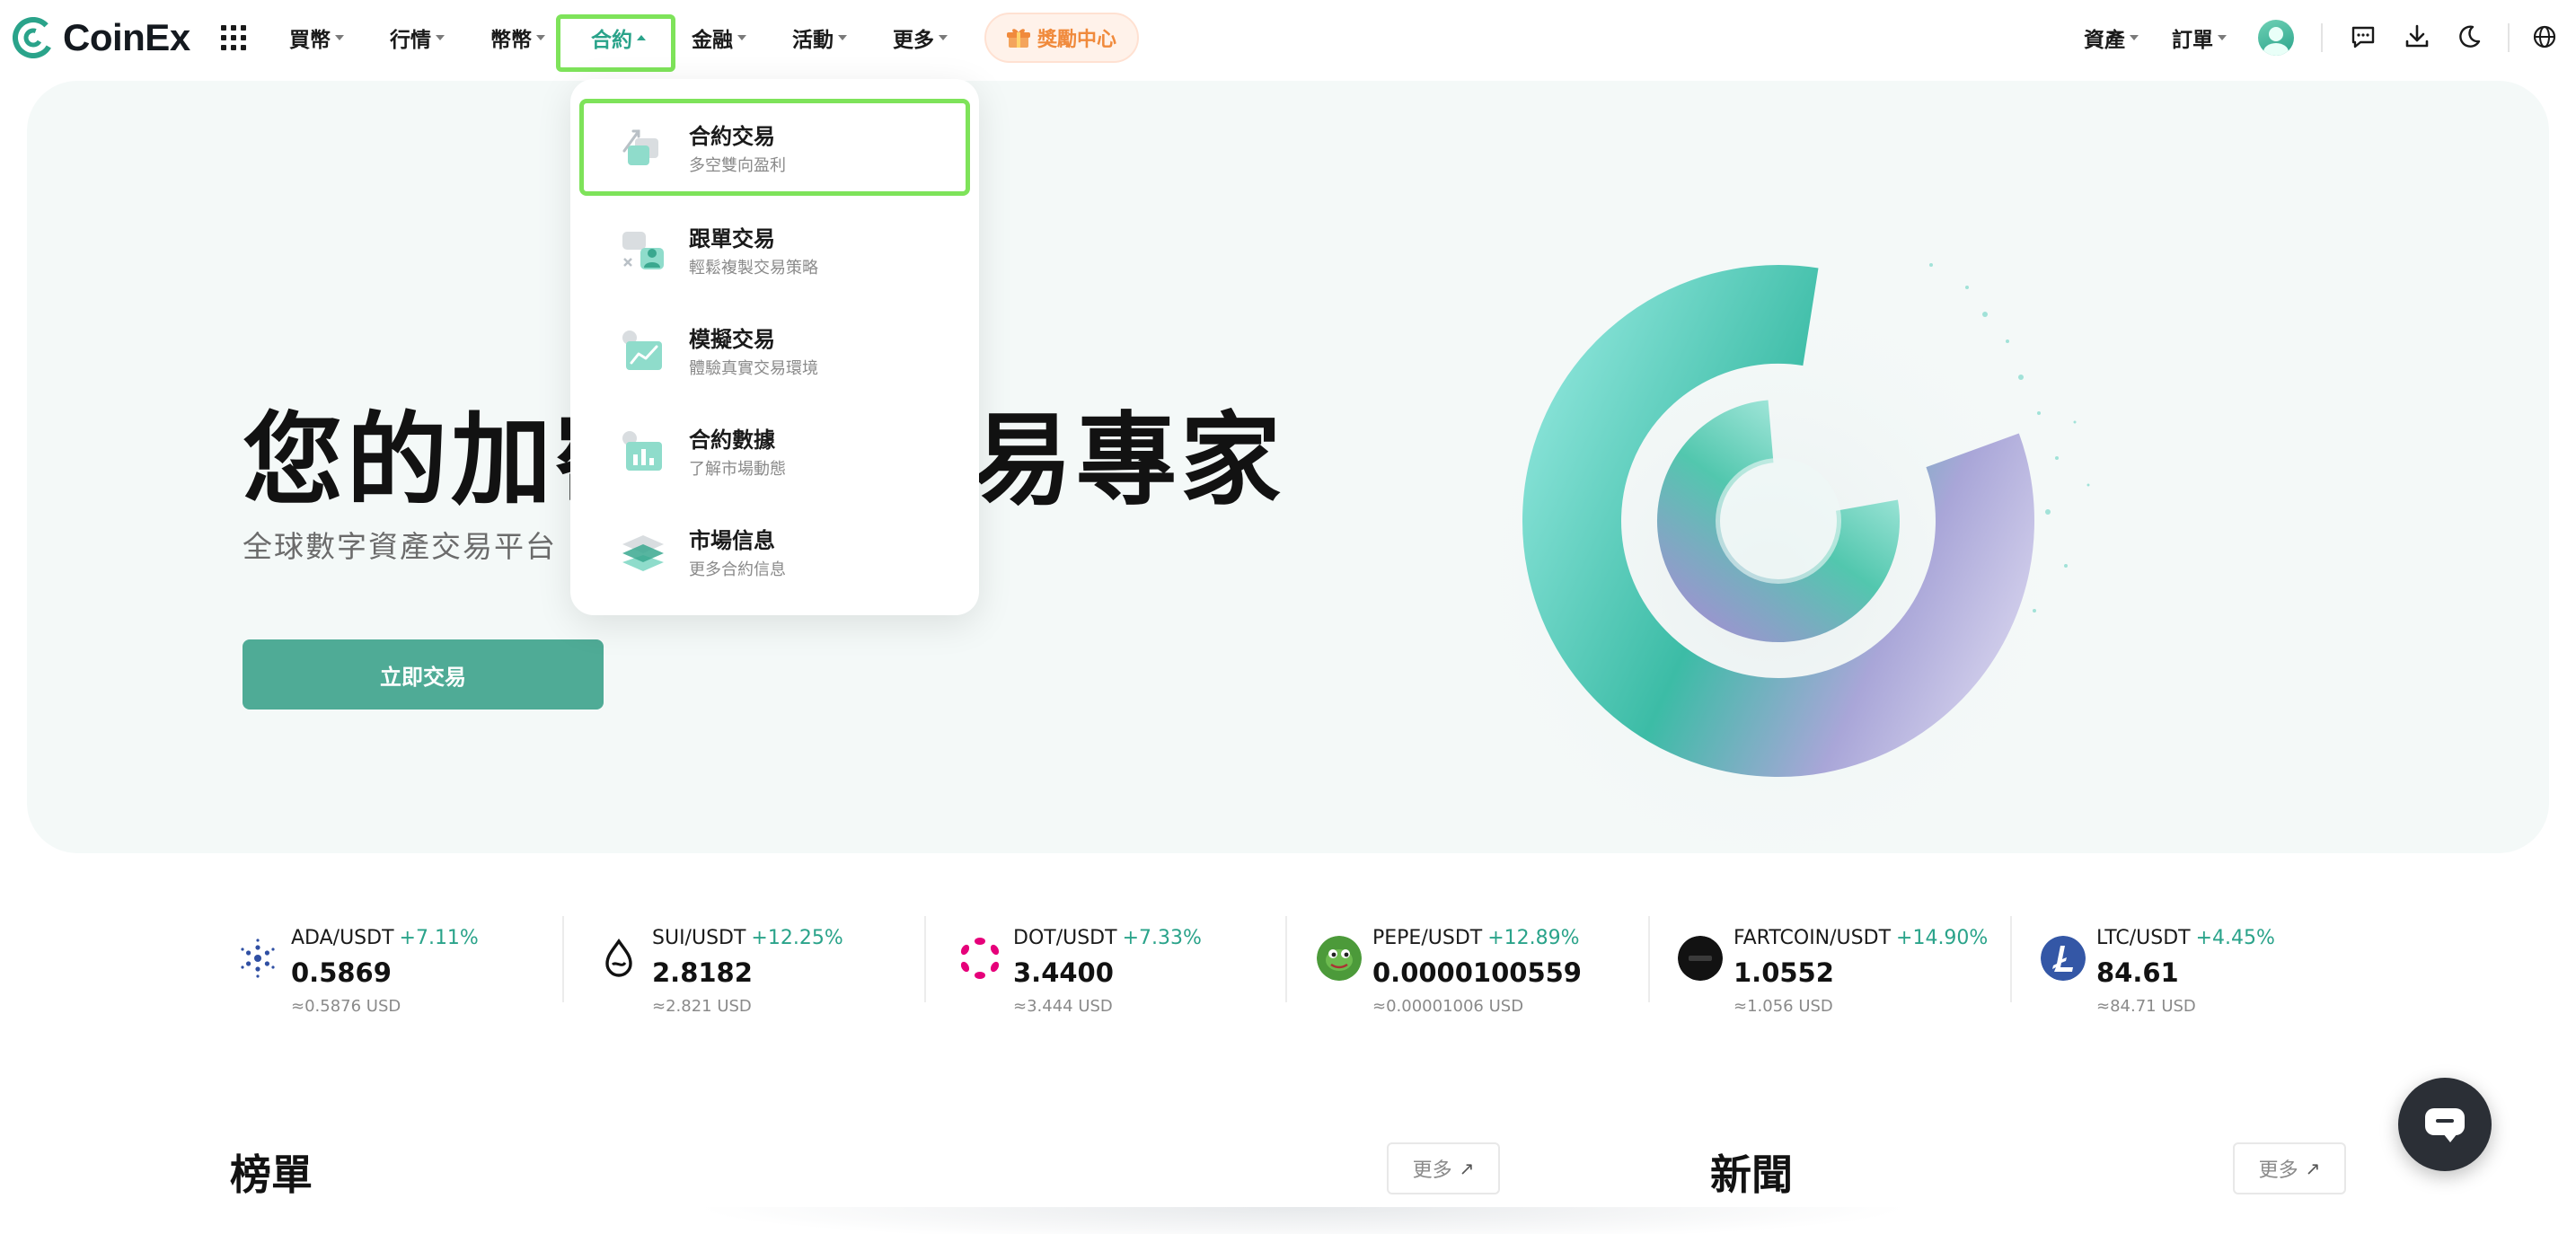 Image resolution: width=2576 pixels, height=1234 pixels. What do you see at coordinates (1769, 539) in the screenshot?
I see `coinex-3d-logo-illustration` at bounding box center [1769, 539].